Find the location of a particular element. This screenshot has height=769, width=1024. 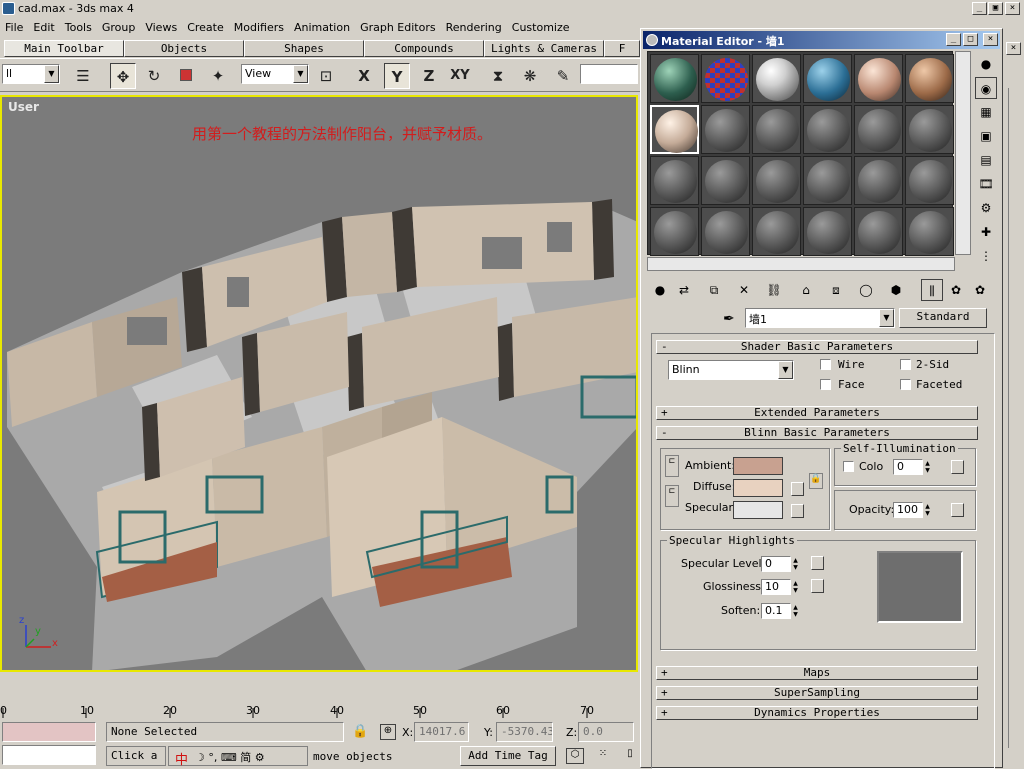

named-selection-field is located at coordinates (609, 74).